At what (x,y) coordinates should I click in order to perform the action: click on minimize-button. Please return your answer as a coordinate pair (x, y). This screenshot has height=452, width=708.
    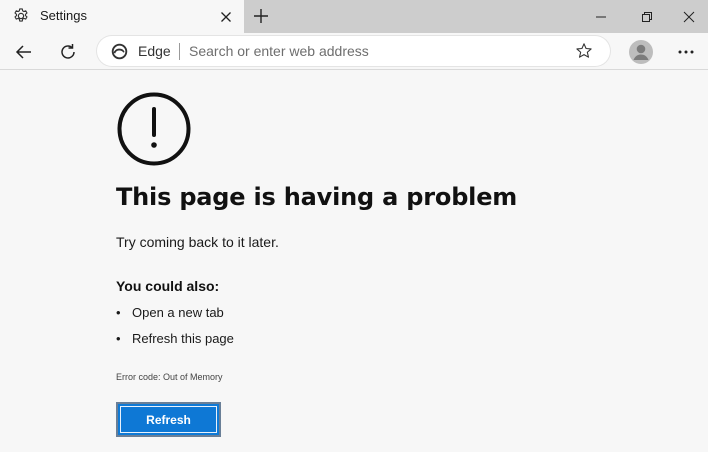
    Looking at the image, I should click on (601, 16).